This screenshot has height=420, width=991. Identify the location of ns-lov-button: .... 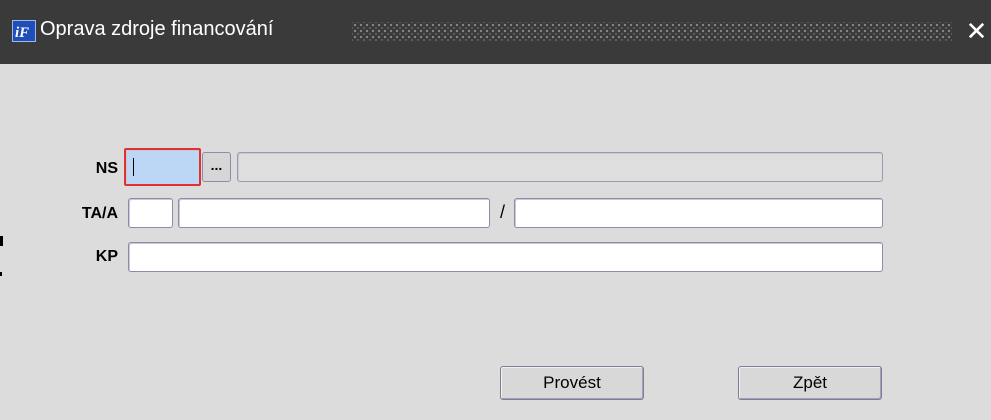
(216, 167).